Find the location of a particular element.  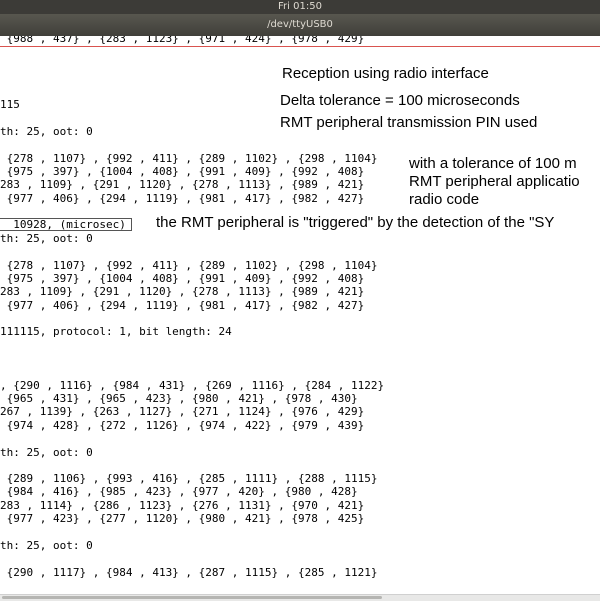

clock: Fri 01:50 is located at coordinates (300, 6).